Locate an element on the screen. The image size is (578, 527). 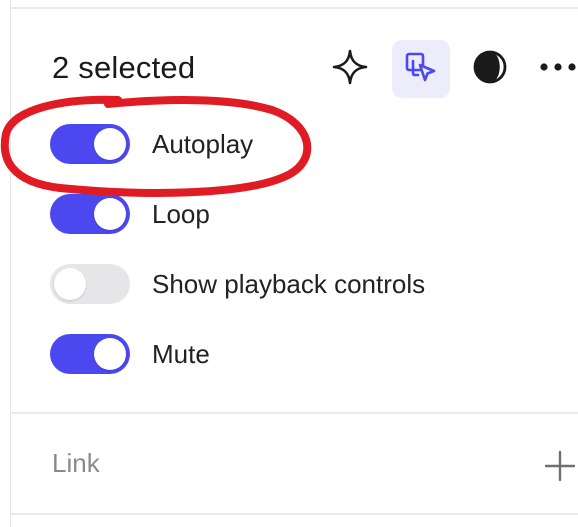
contrast-button is located at coordinates (490, 67).